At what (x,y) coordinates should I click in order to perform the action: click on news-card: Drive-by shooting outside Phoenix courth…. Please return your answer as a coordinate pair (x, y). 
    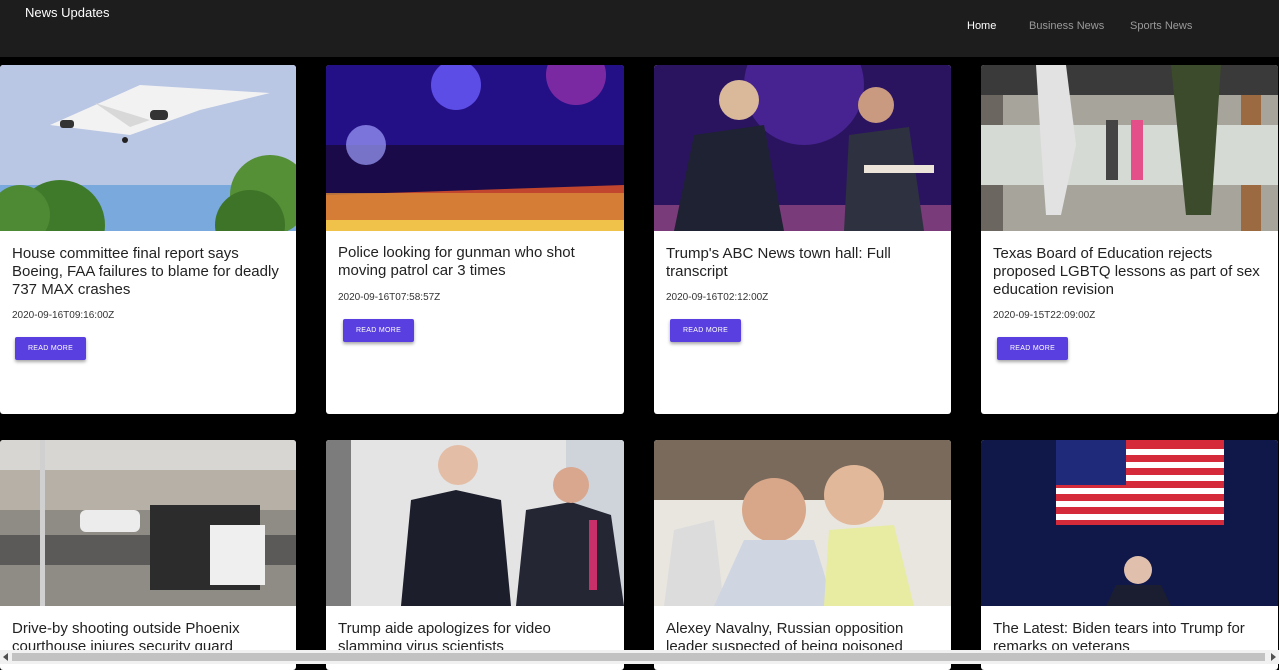
    Looking at the image, I should click on (148, 555).